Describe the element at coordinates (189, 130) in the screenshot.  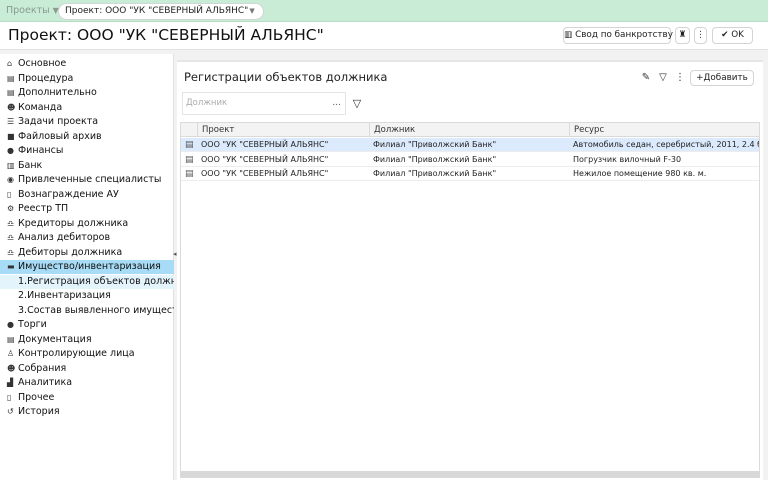
I see `column-header-icon` at that location.